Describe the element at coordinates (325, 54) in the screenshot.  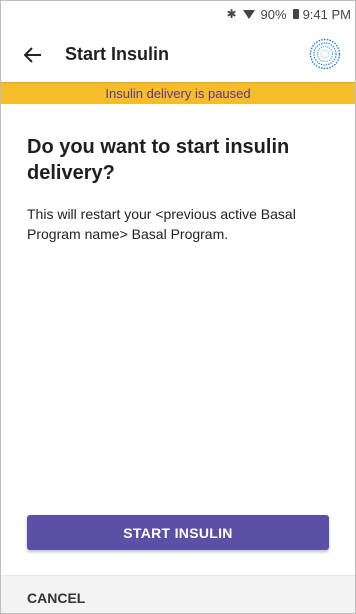
I see `pod-status-icon` at that location.